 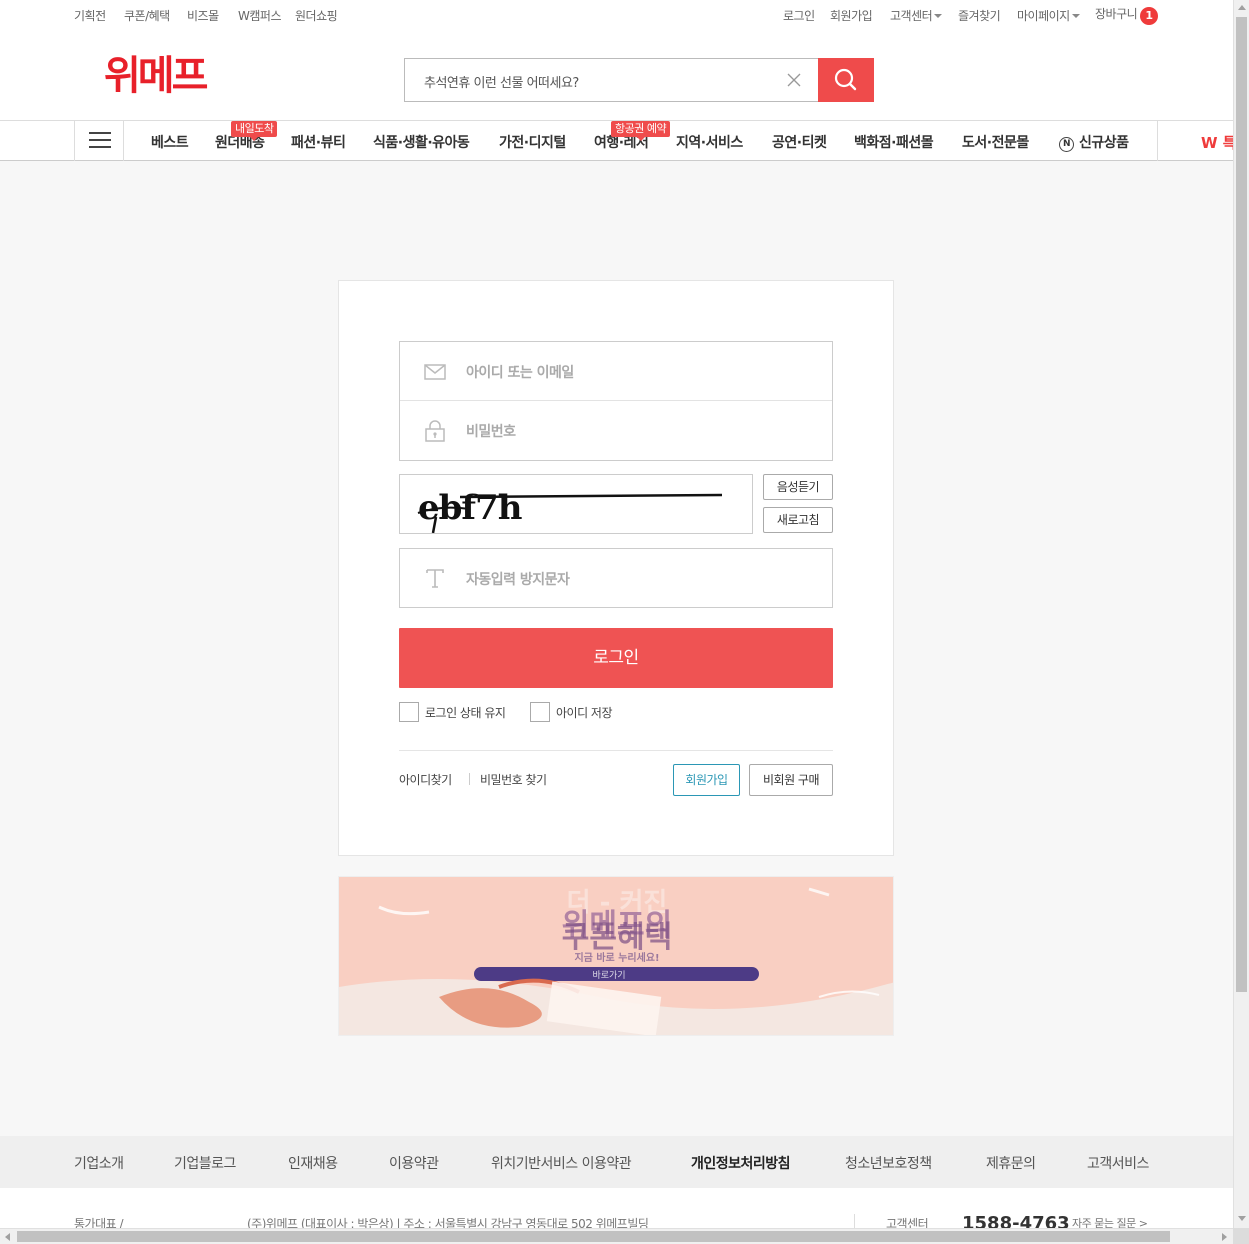 What do you see at coordinates (616, 371) in the screenshot?
I see `id-field: 아이디 또는 이메일` at bounding box center [616, 371].